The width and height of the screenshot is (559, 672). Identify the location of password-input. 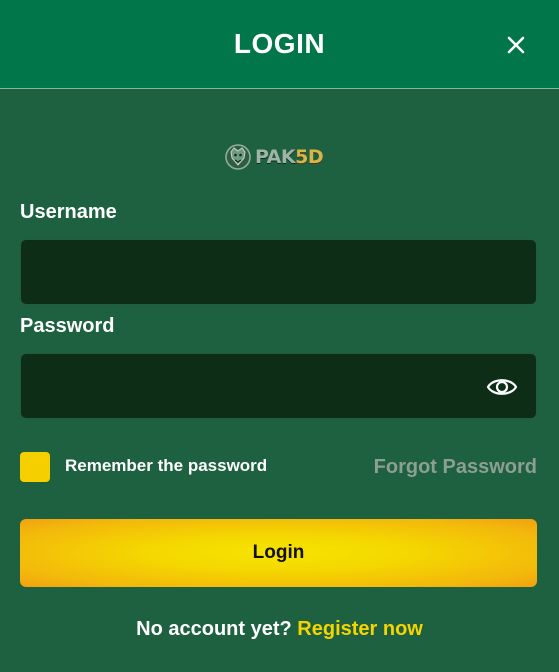
(278, 386).